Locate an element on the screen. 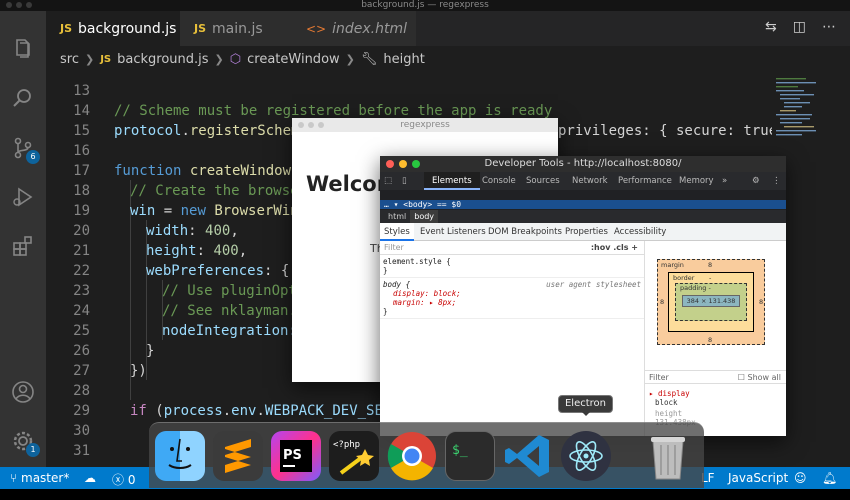 The width and height of the screenshot is (850, 500). finder-icon is located at coordinates (180, 456).